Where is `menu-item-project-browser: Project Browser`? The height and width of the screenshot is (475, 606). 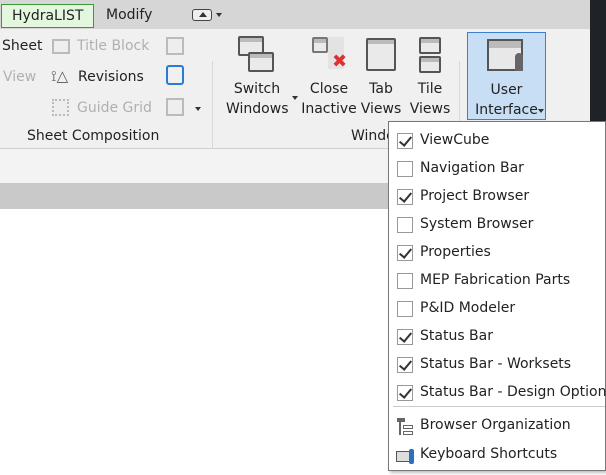 menu-item-project-browser: Project Browser is located at coordinates (497, 197).